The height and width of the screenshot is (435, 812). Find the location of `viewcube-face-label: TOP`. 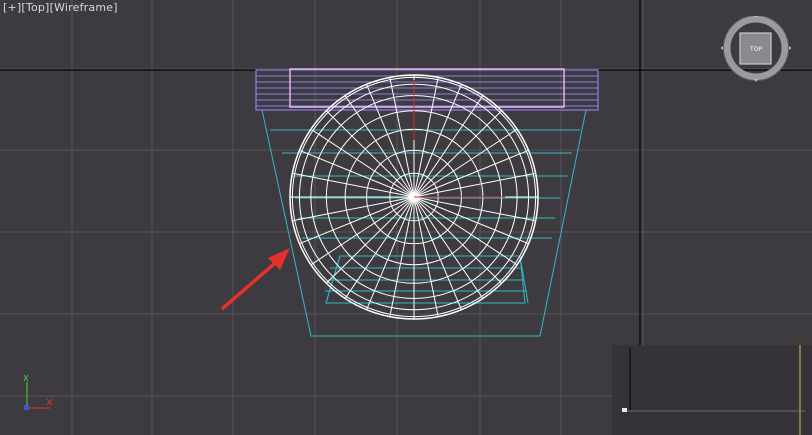

viewcube-face-label: TOP is located at coordinates (755, 49).